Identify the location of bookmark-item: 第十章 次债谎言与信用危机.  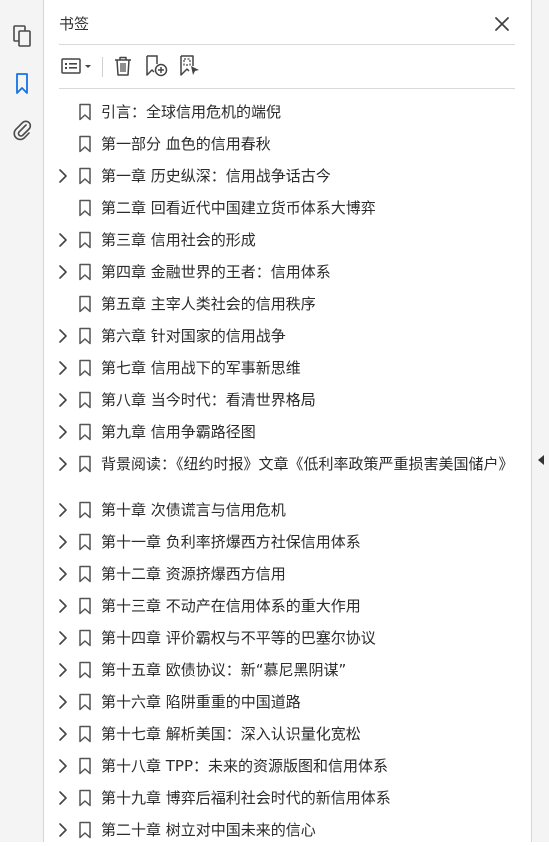
(288, 510).